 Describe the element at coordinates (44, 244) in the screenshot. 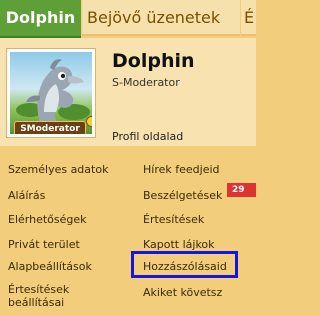

I see `menu-item-private-area: Privát terület` at that location.